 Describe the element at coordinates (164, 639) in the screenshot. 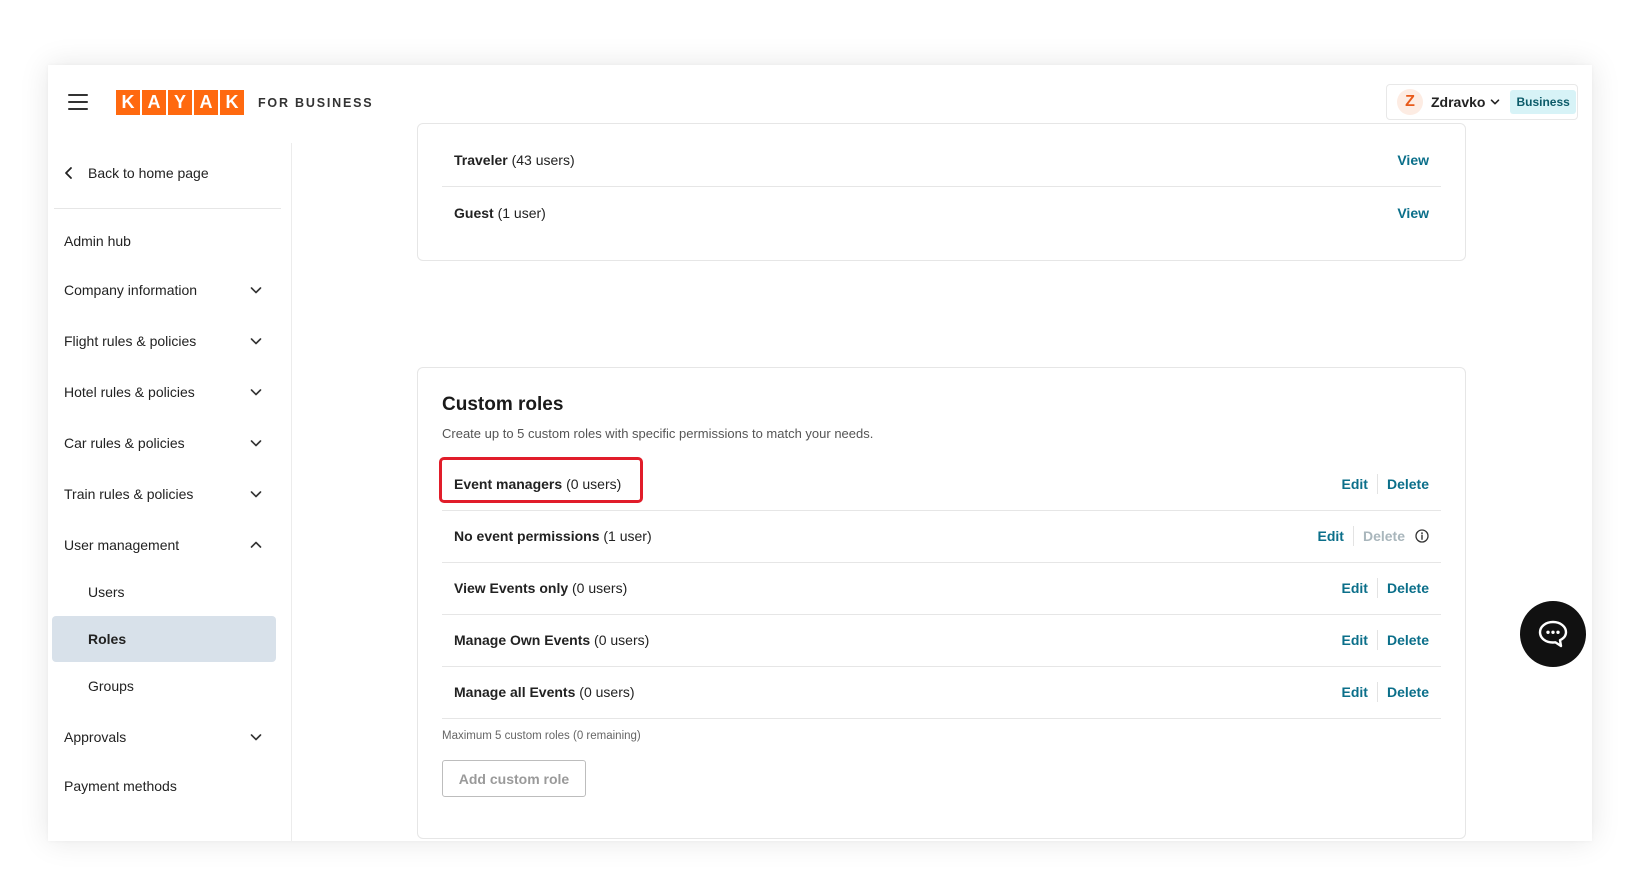

I see `sidebar-item-roles: Roles` at that location.